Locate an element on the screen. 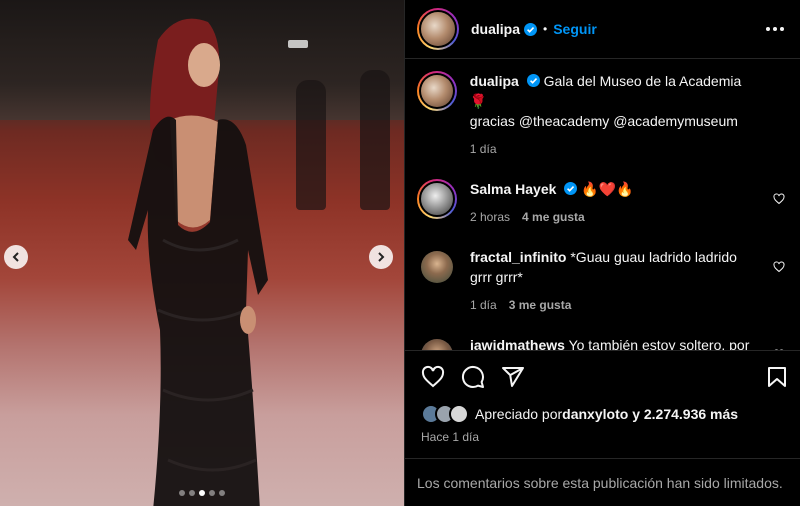 The width and height of the screenshot is (800, 506). comment-text: 🔥❤️🔥 is located at coordinates (607, 189).